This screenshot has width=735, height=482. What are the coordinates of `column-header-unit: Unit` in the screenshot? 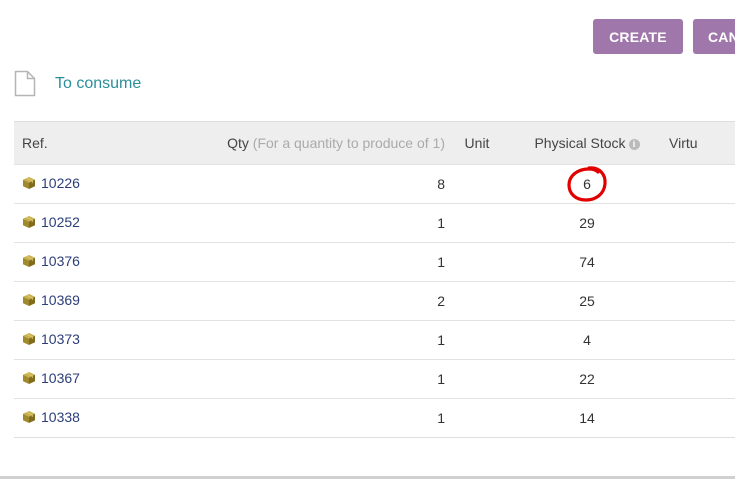 It's located at (477, 143).